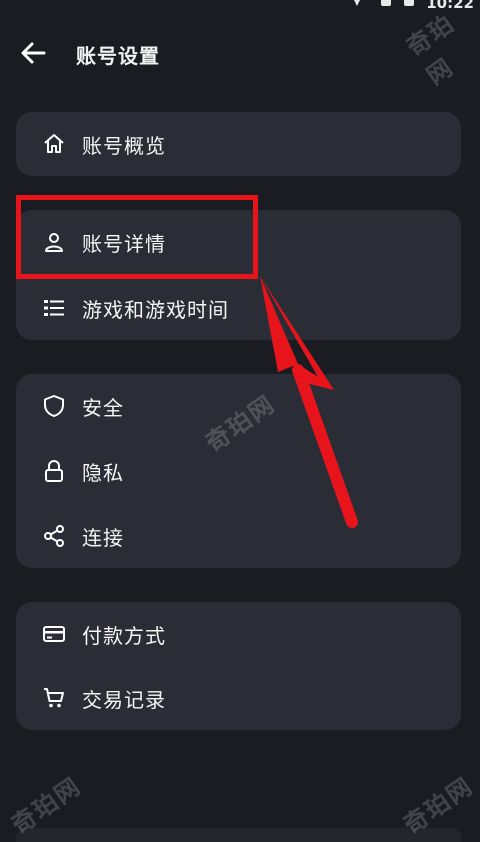 This screenshot has height=842, width=480. Describe the element at coordinates (238, 536) in the screenshot. I see `menu-item-connections: 连接` at that location.